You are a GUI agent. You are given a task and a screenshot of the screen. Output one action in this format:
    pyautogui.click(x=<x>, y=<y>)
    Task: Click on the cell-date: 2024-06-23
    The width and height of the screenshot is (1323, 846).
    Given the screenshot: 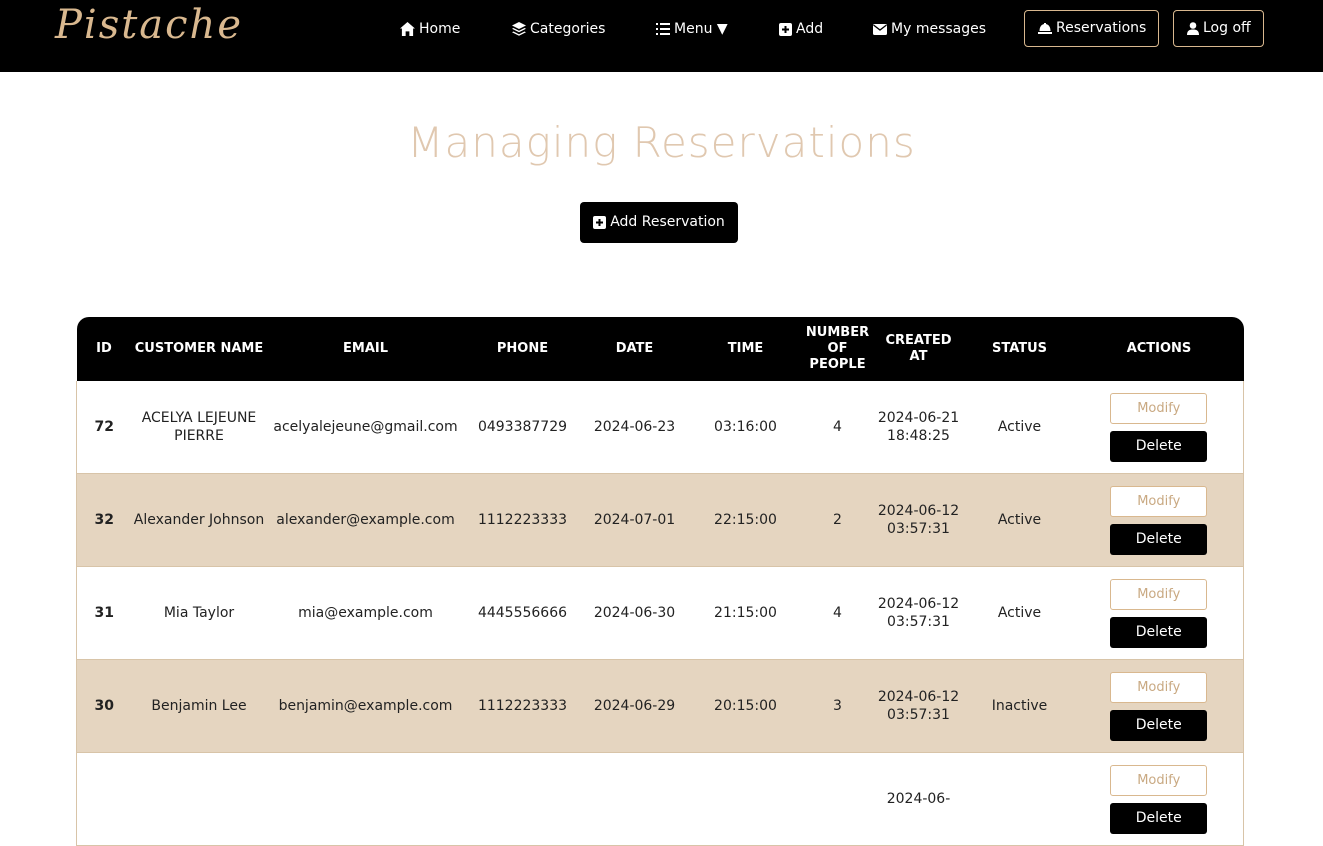 What is the action you would take?
    pyautogui.click(x=634, y=427)
    